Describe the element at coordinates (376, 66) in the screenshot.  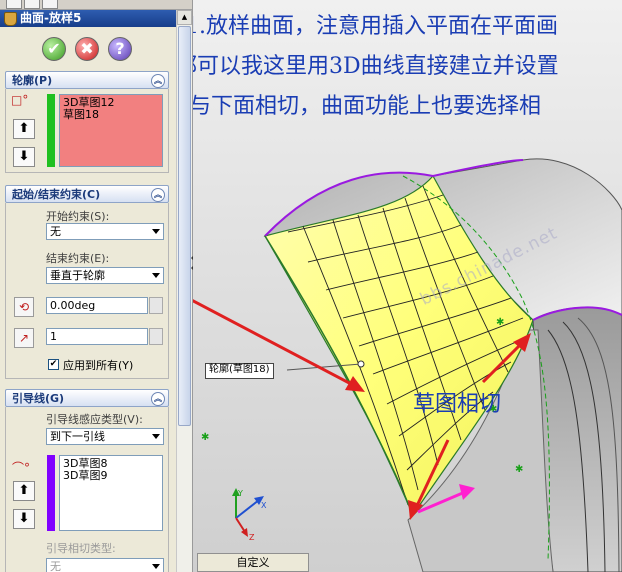
I see `annotation-line-2: 都可以我这里用3D曲线直接建立并设置` at that location.